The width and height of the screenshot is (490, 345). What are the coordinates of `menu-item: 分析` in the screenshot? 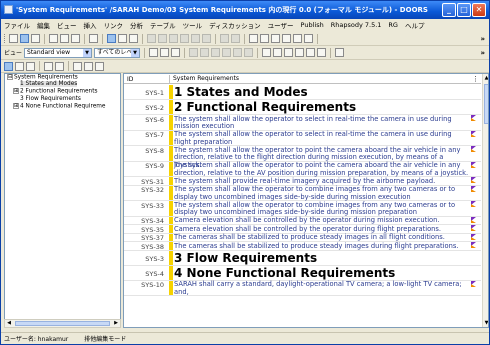 It's located at (136, 25).